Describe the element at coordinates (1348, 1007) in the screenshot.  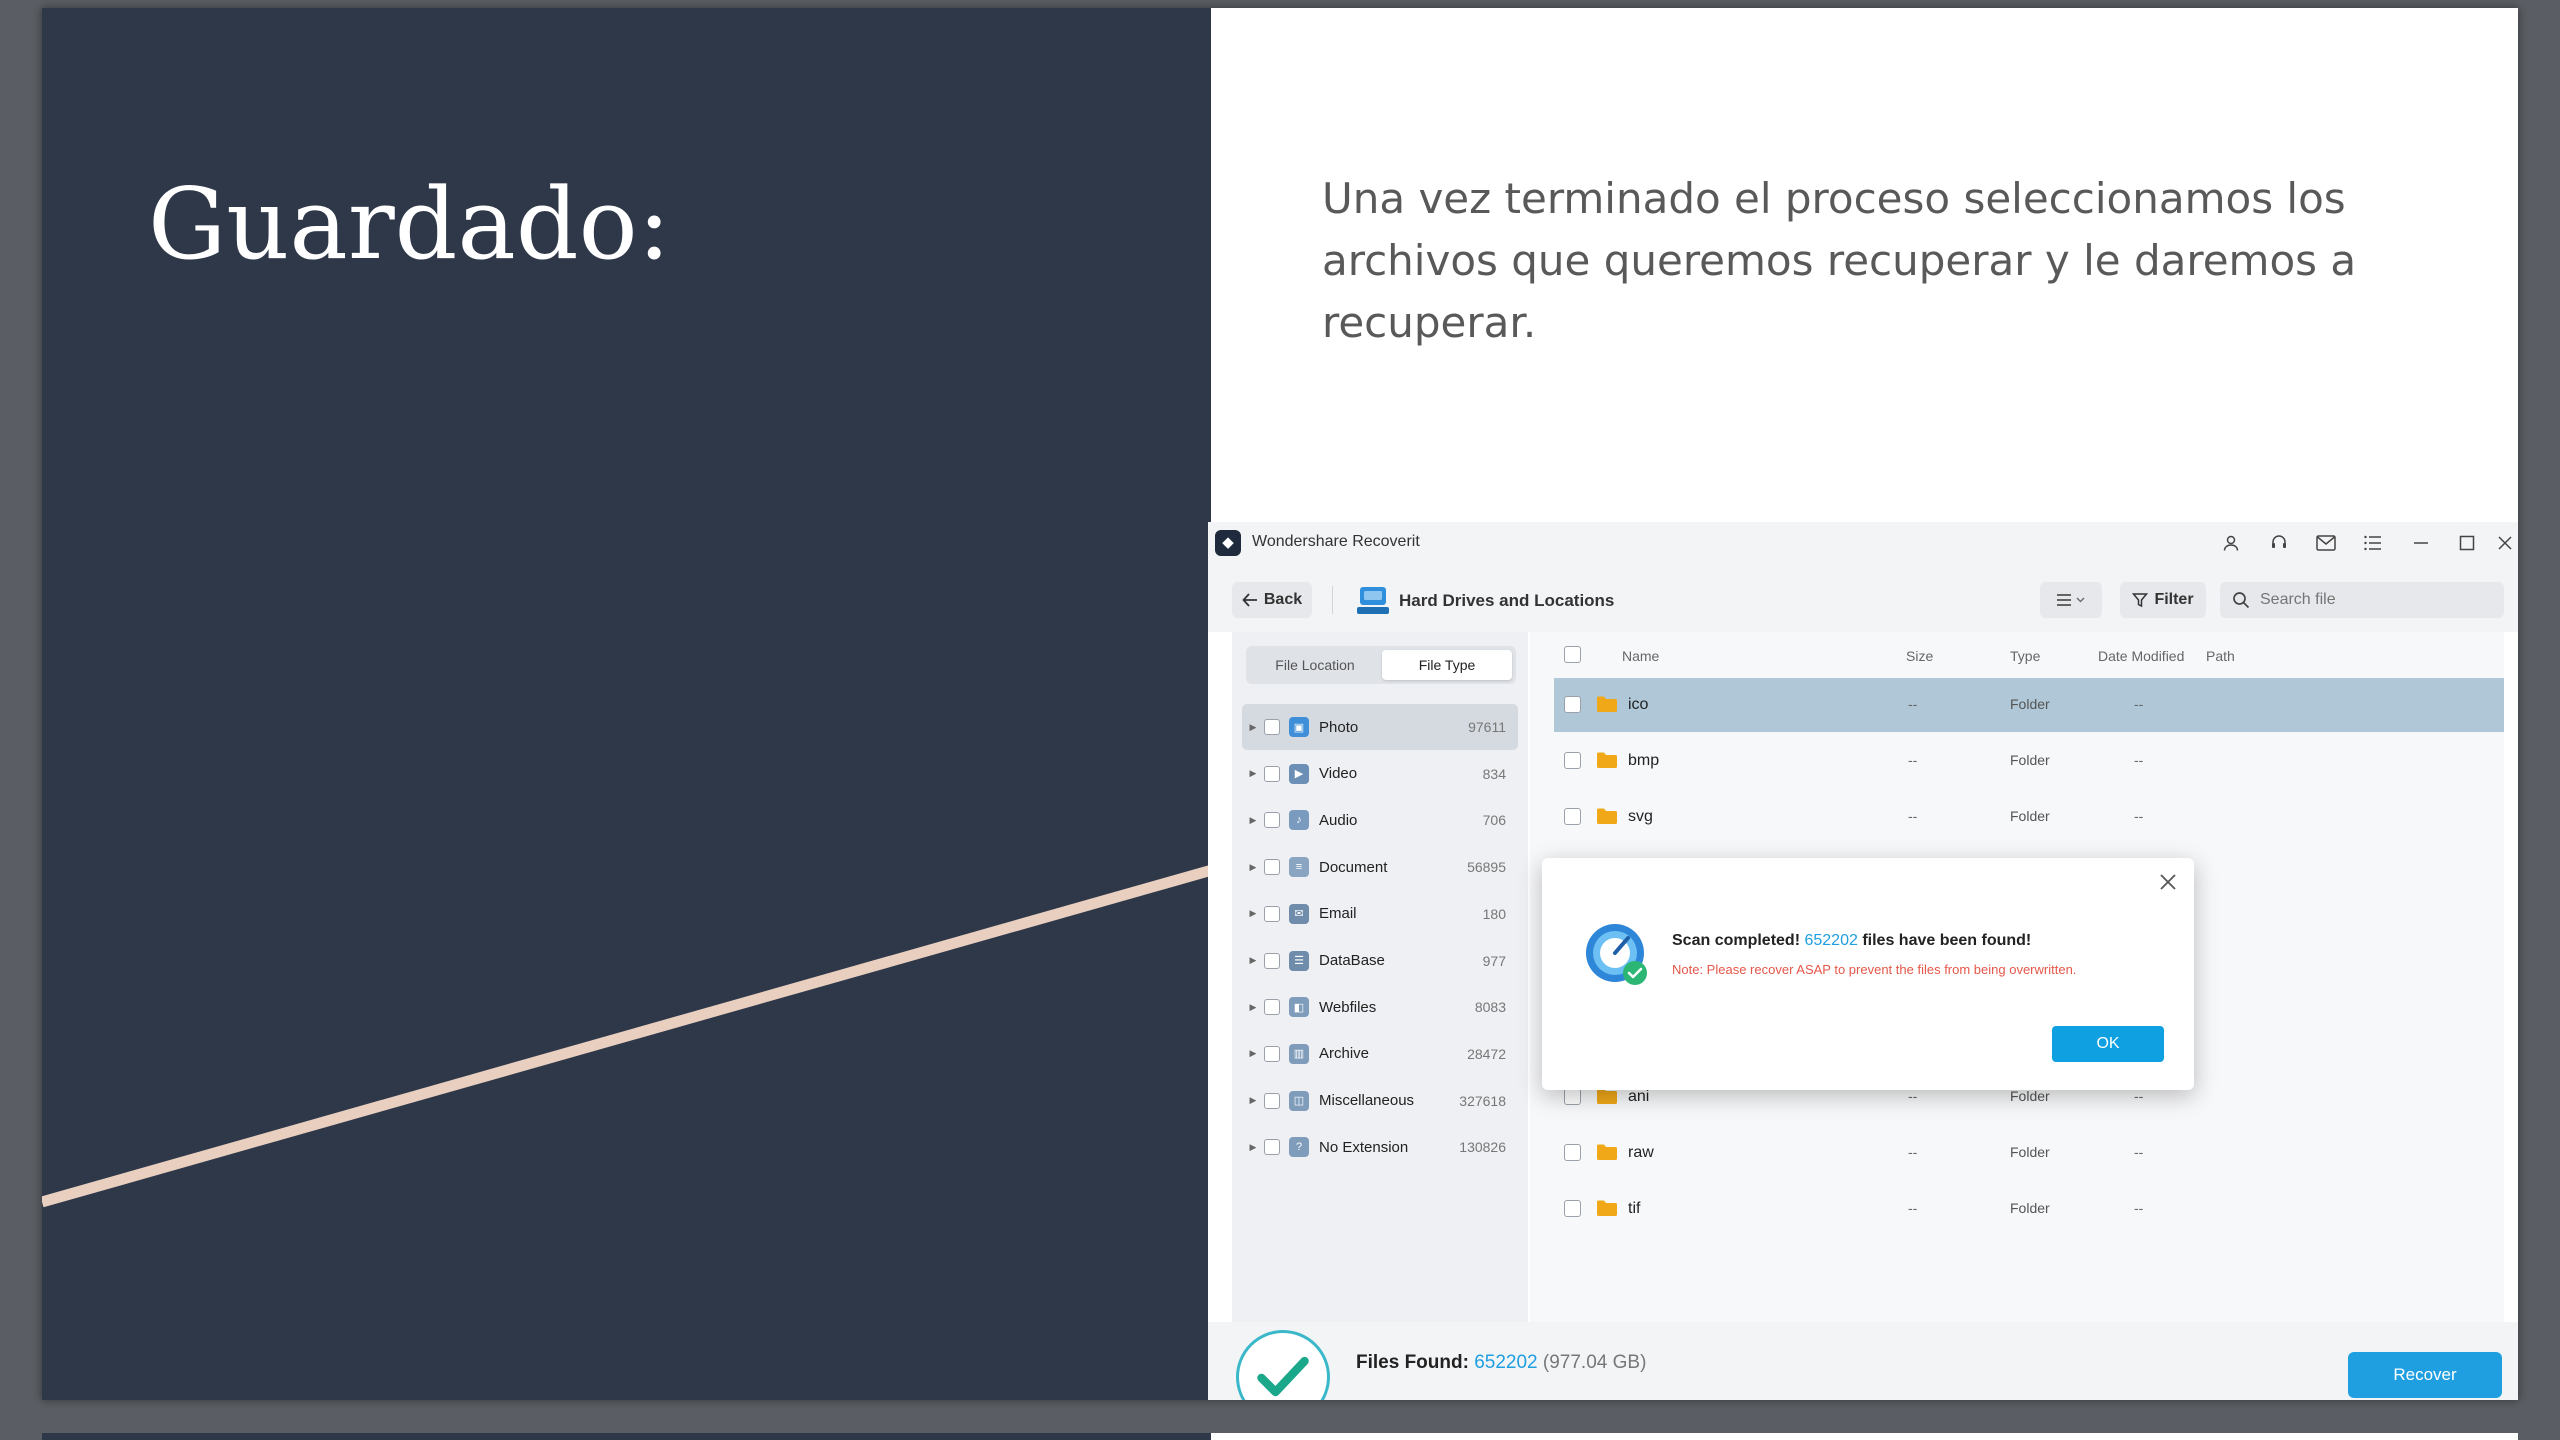
I see `file-type-label: Webfiles` at that location.